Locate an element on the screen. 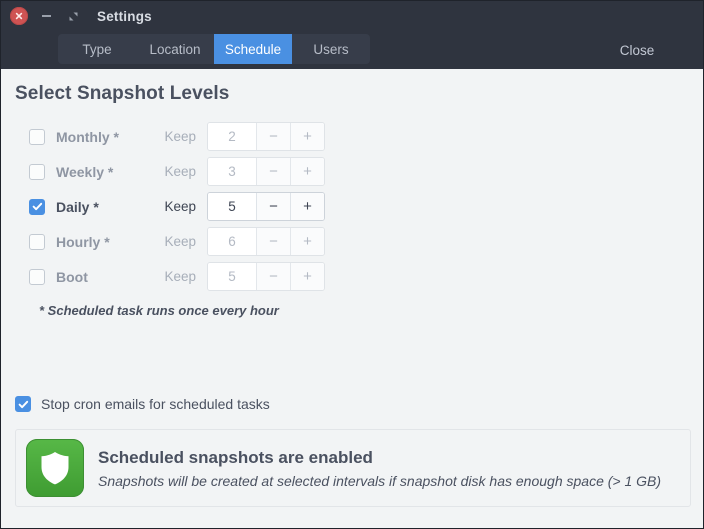 This screenshot has width=704, height=529. tab-group: Type Location Schedule Users is located at coordinates (214, 49).